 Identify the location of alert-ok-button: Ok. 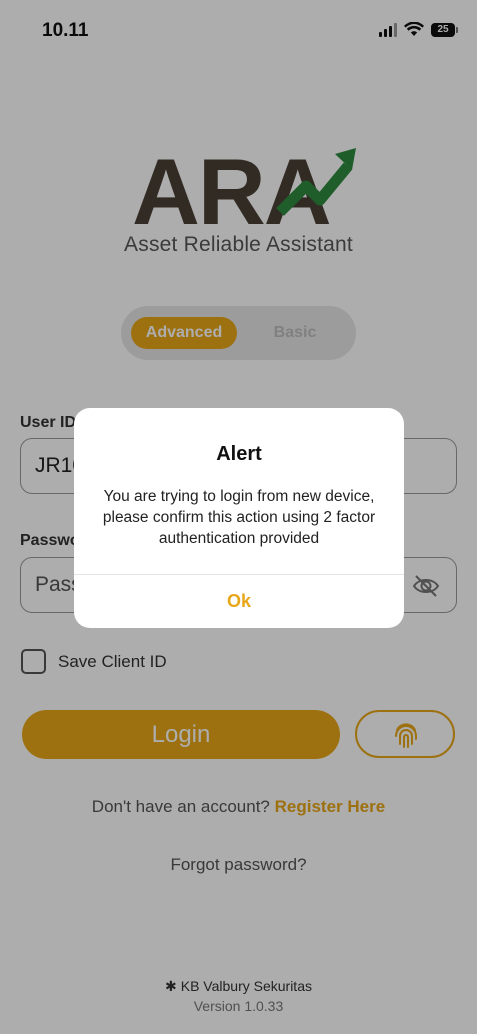
(239, 601).